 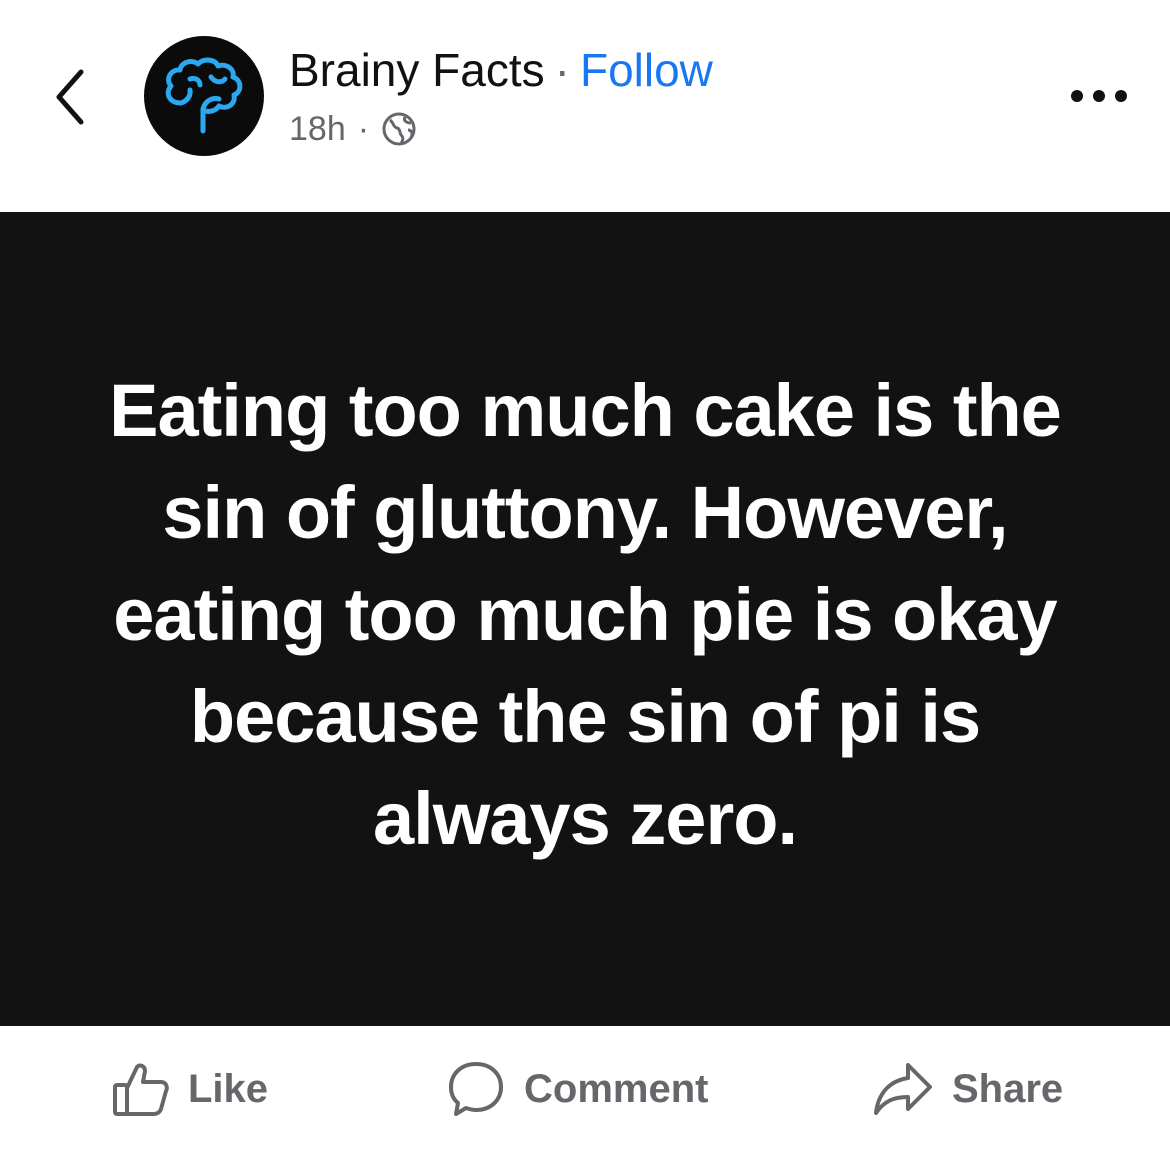 I want to click on page-name: Brainy Facts, so click(x=417, y=70).